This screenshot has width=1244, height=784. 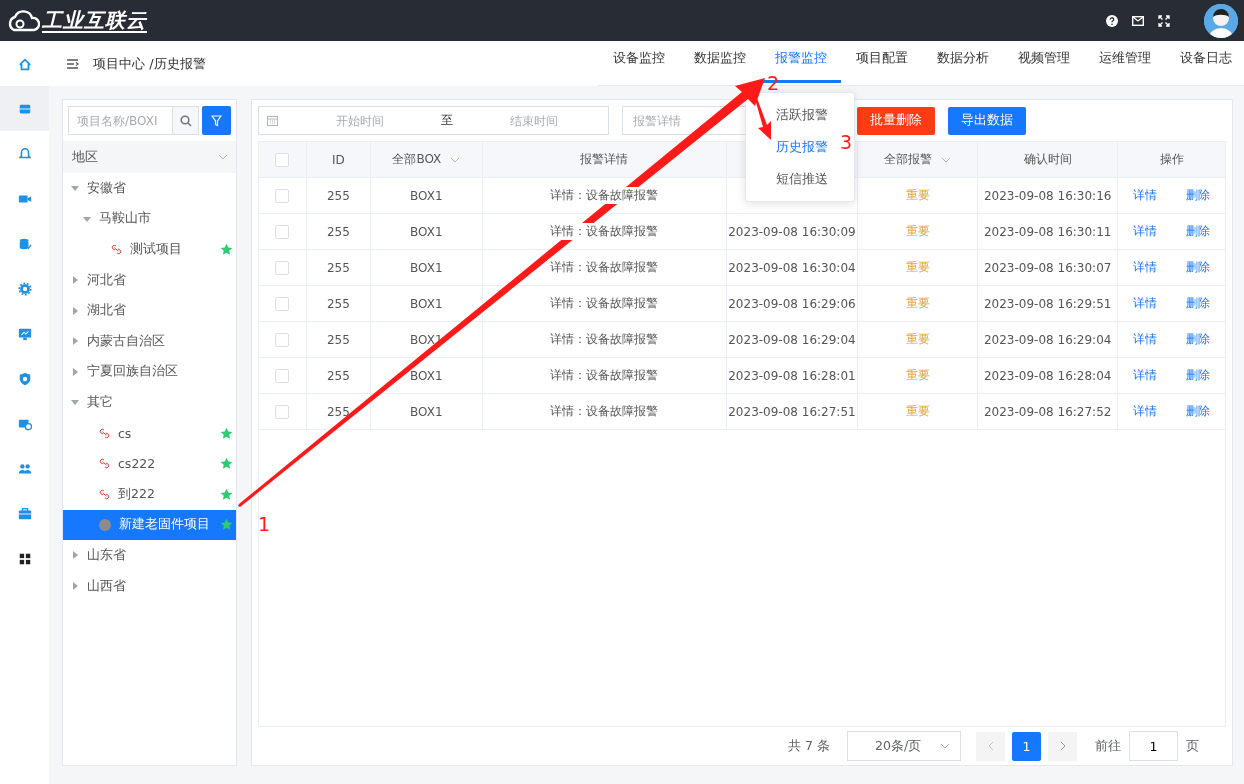 I want to click on avatar, so click(x=1221, y=20).